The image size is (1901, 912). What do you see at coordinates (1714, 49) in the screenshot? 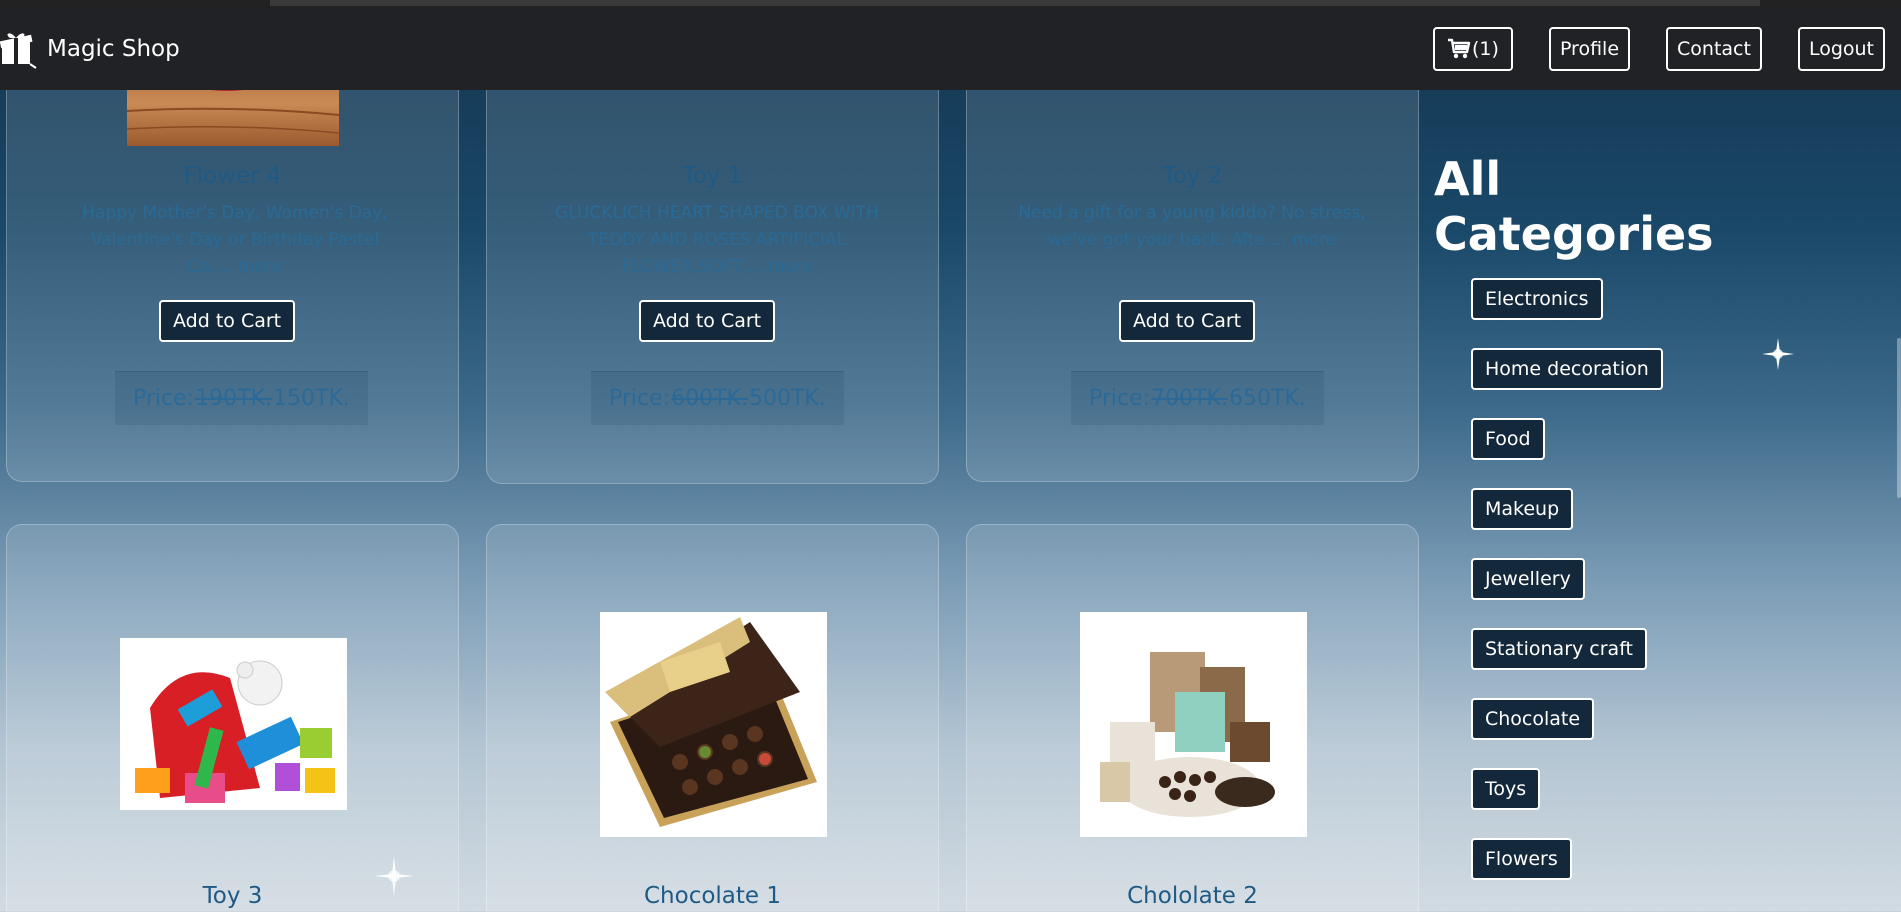
I see `contact-button: Contact` at bounding box center [1714, 49].